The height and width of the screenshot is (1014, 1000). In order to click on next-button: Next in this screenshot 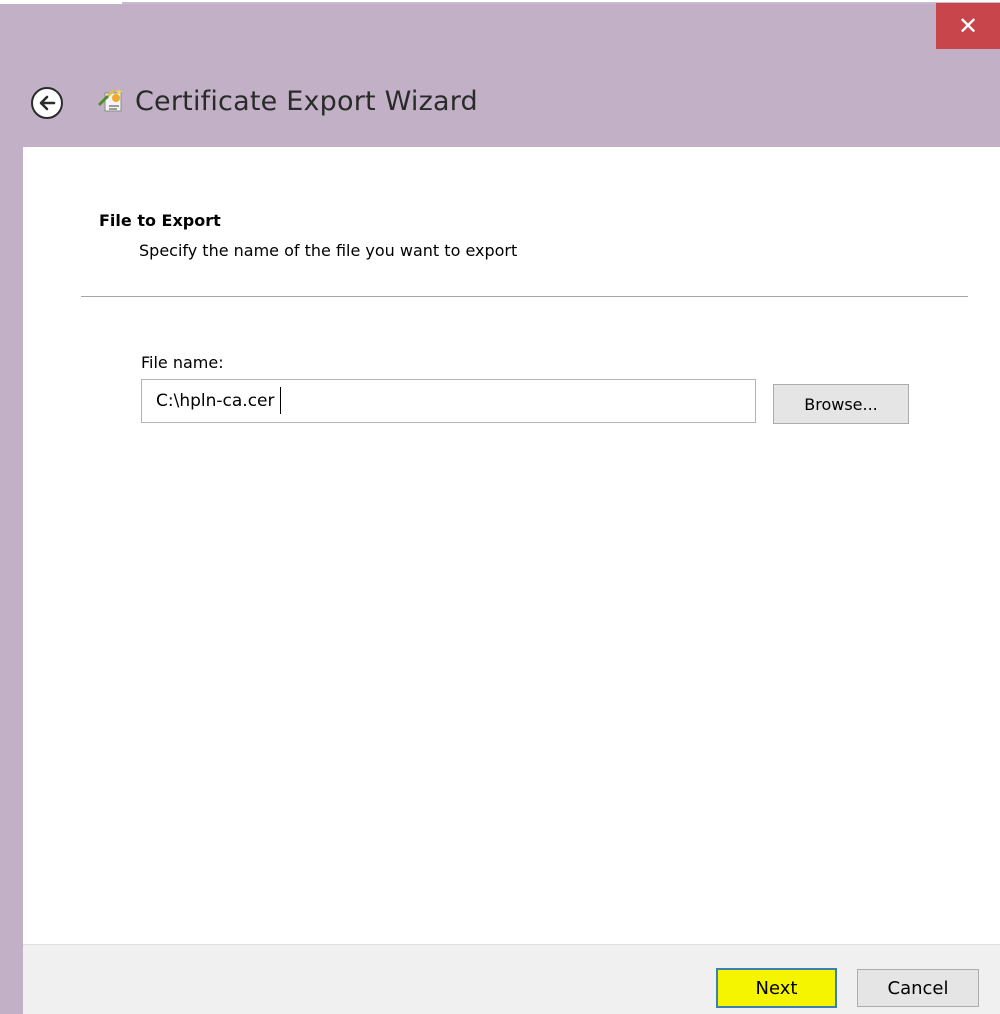, I will do `click(776, 988)`.